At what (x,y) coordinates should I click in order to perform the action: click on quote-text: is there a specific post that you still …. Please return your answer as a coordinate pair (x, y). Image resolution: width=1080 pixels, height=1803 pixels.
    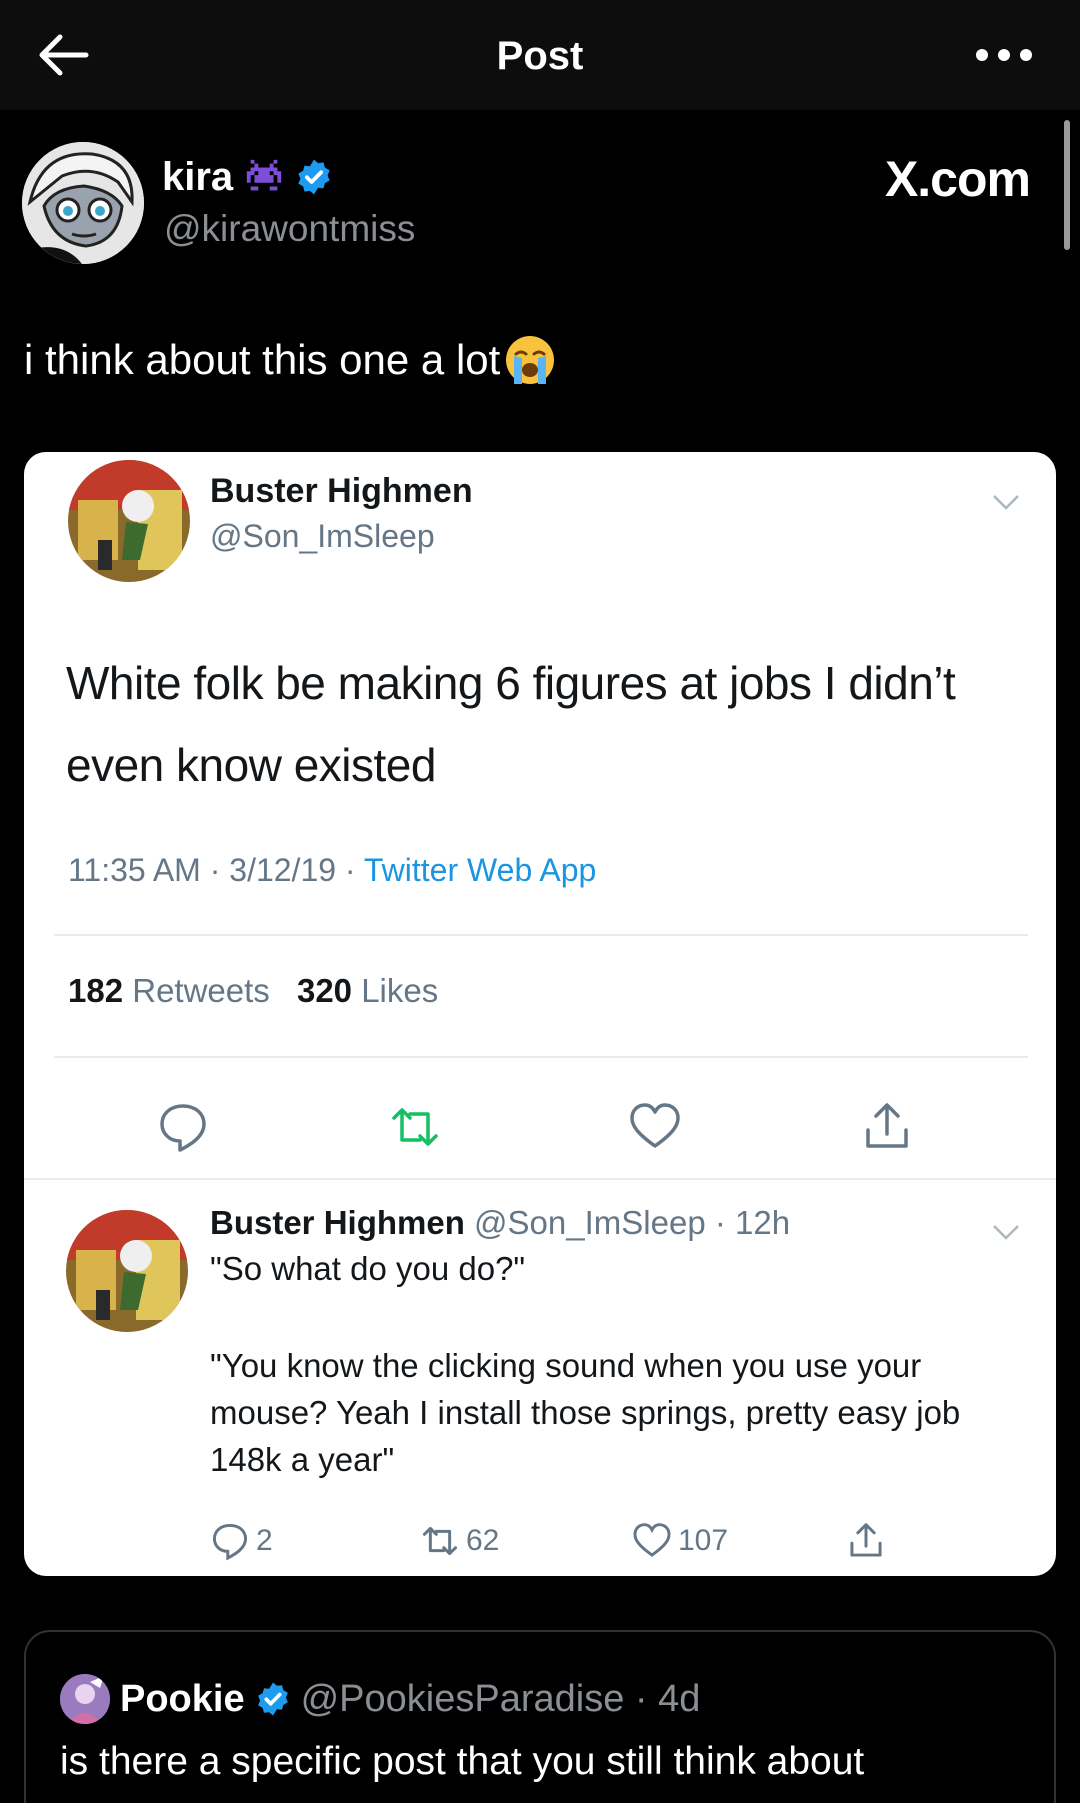
    Looking at the image, I should click on (462, 1761).